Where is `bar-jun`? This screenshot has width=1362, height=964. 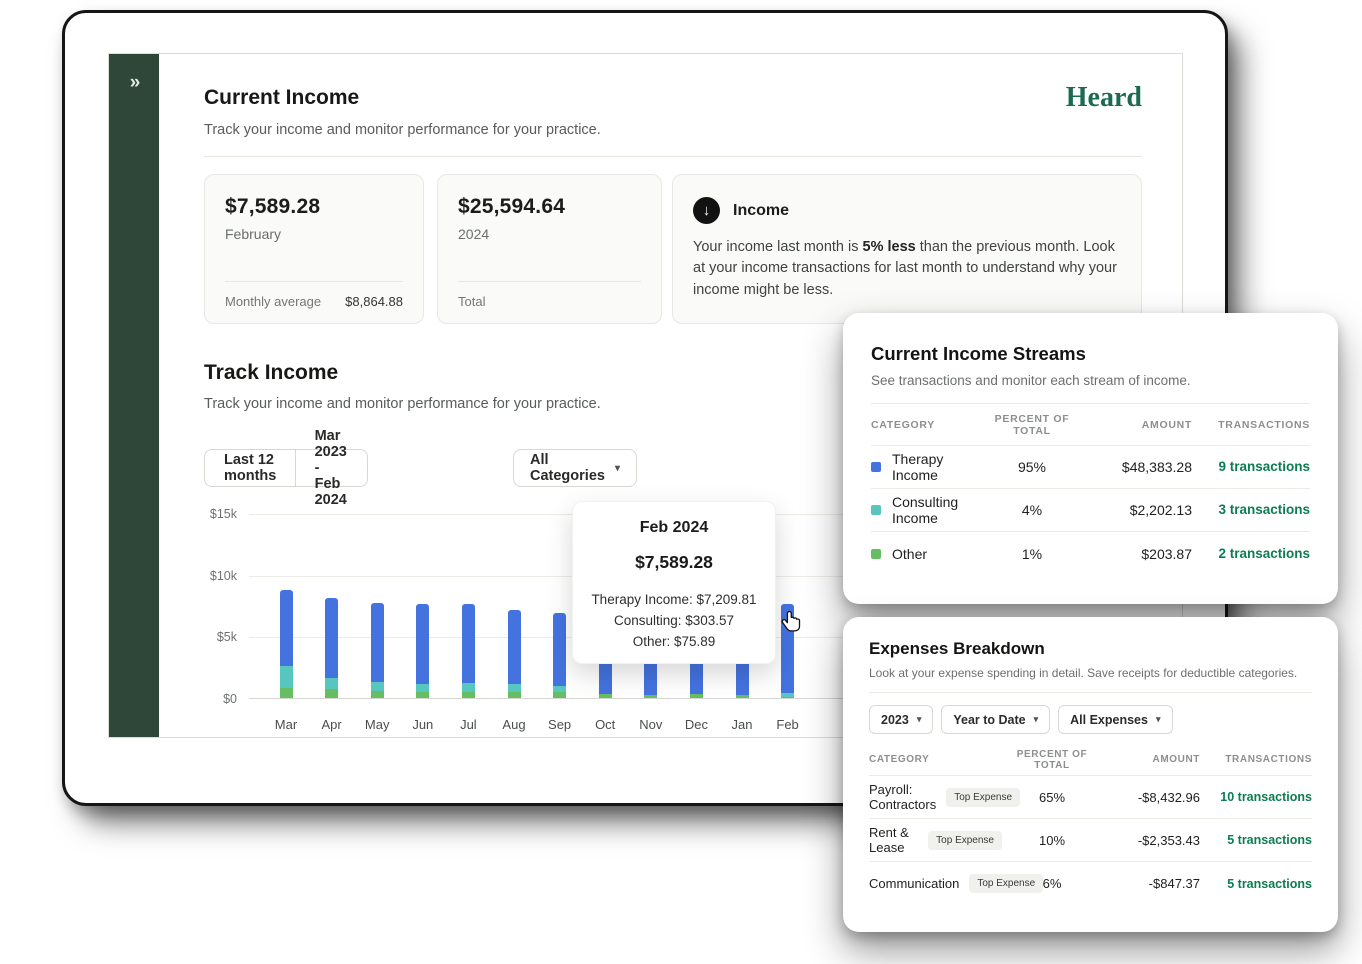 bar-jun is located at coordinates (423, 651).